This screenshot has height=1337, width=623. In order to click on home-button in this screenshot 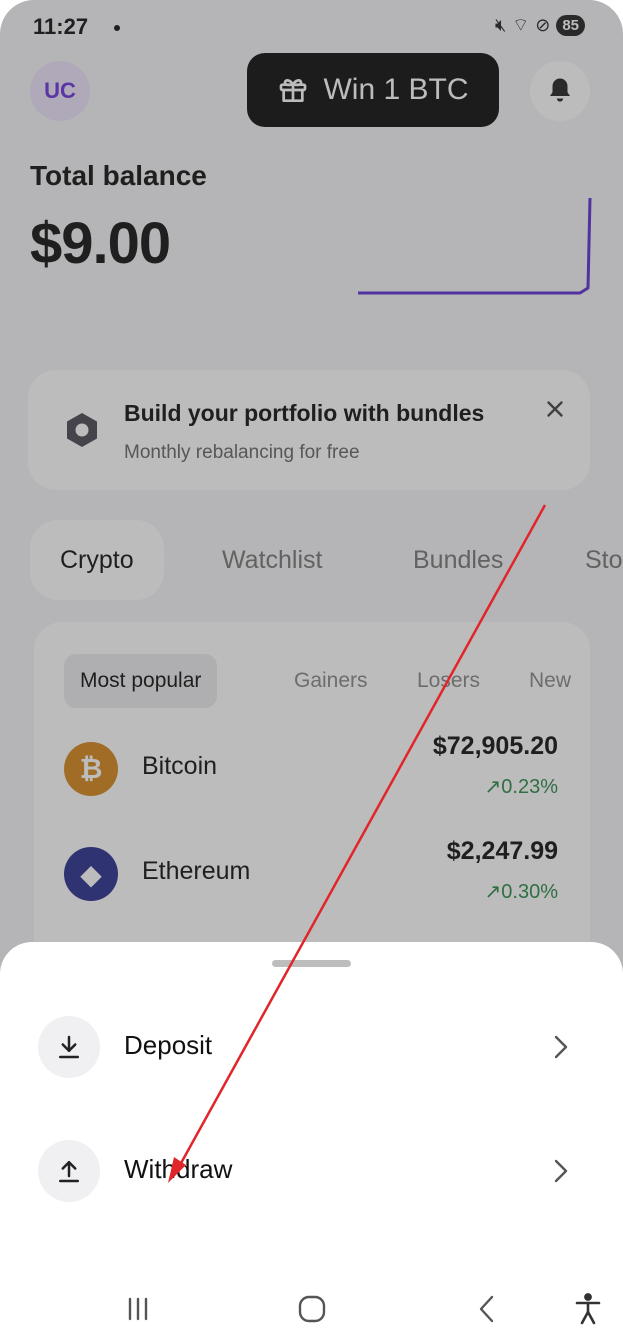, I will do `click(312, 1309)`.